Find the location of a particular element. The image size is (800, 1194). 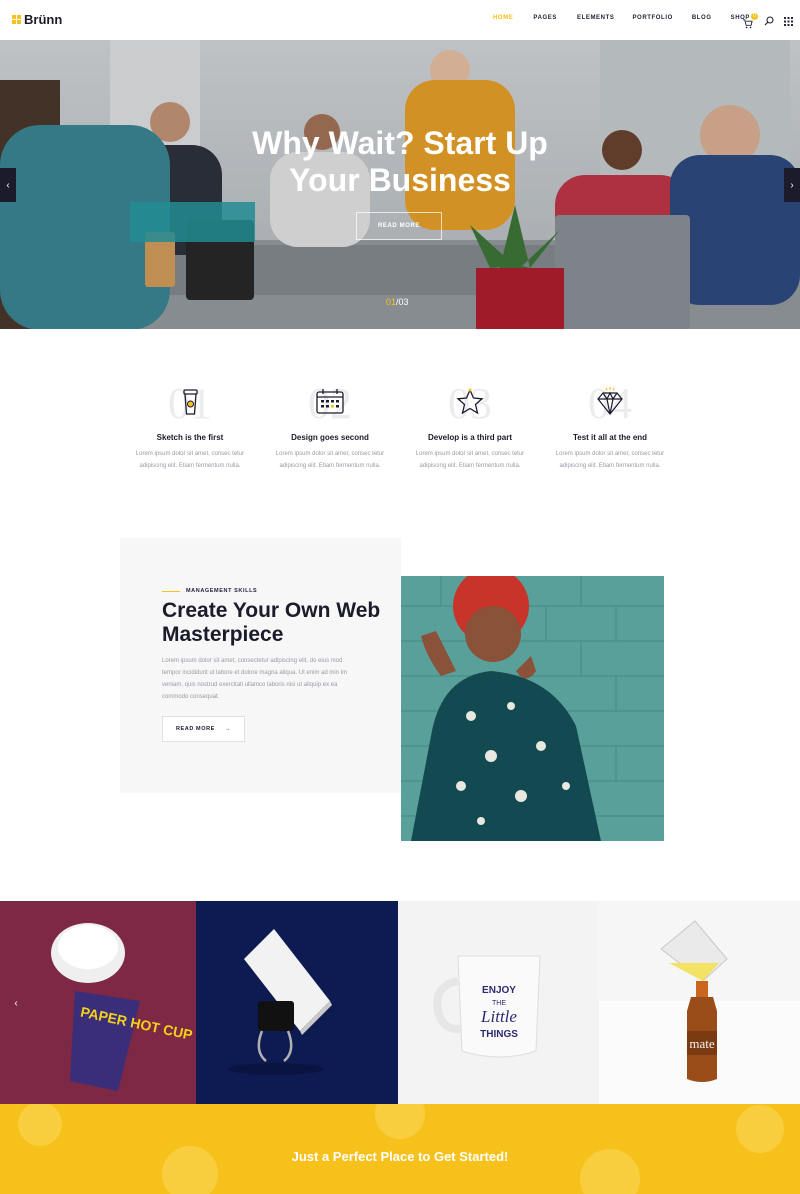

calendar-icon is located at coordinates (330, 401).